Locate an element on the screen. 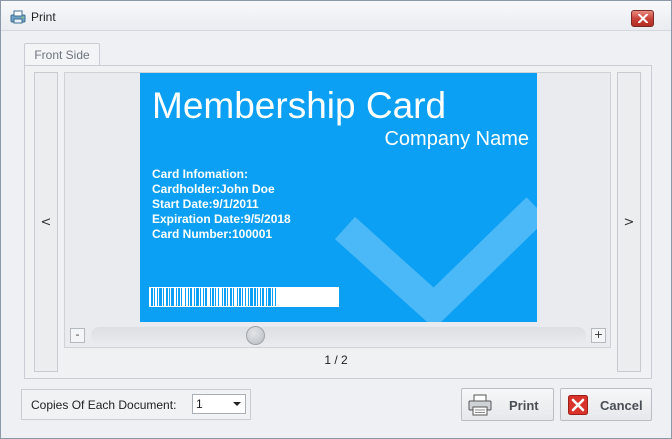 The width and height of the screenshot is (672, 439). zoom-out-button: - is located at coordinates (77, 335).